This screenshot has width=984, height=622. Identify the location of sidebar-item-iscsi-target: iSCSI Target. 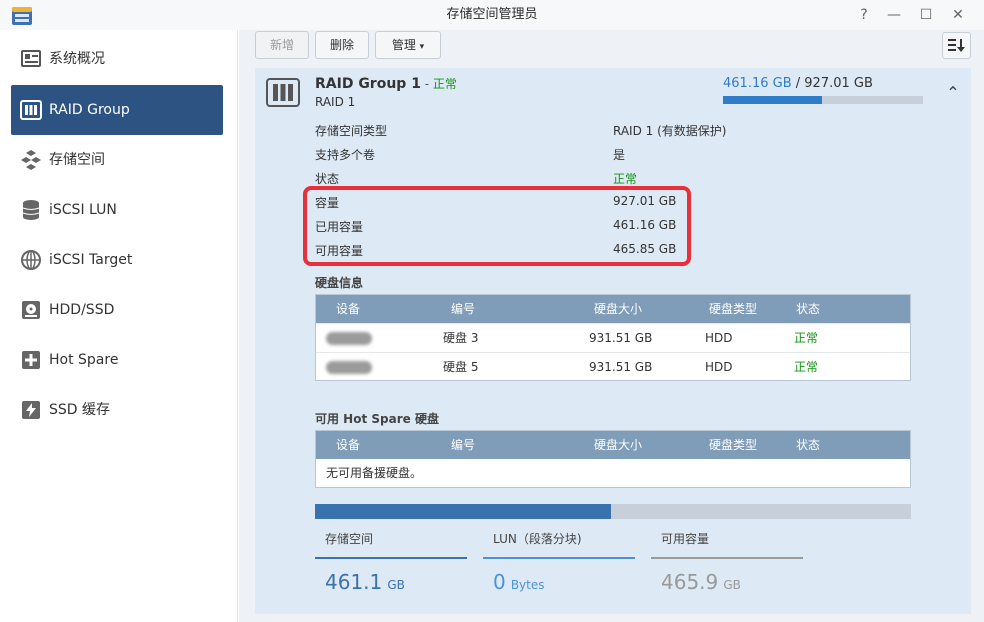
(117, 260).